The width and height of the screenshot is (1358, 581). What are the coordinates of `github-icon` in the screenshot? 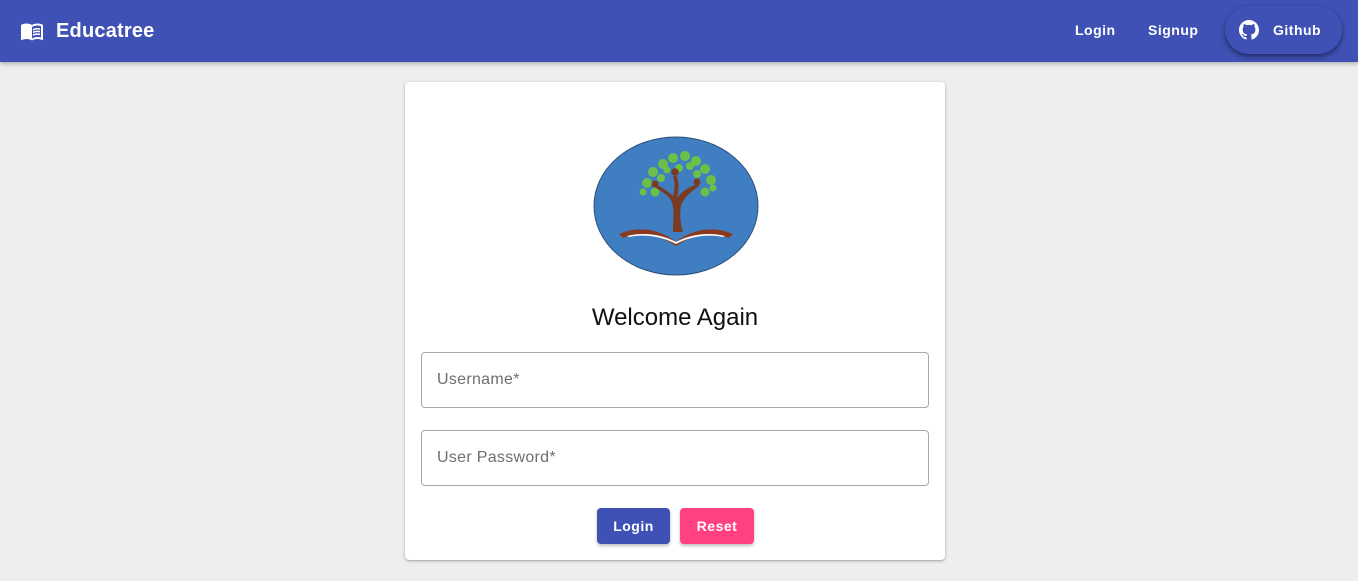 It's located at (1249, 30).